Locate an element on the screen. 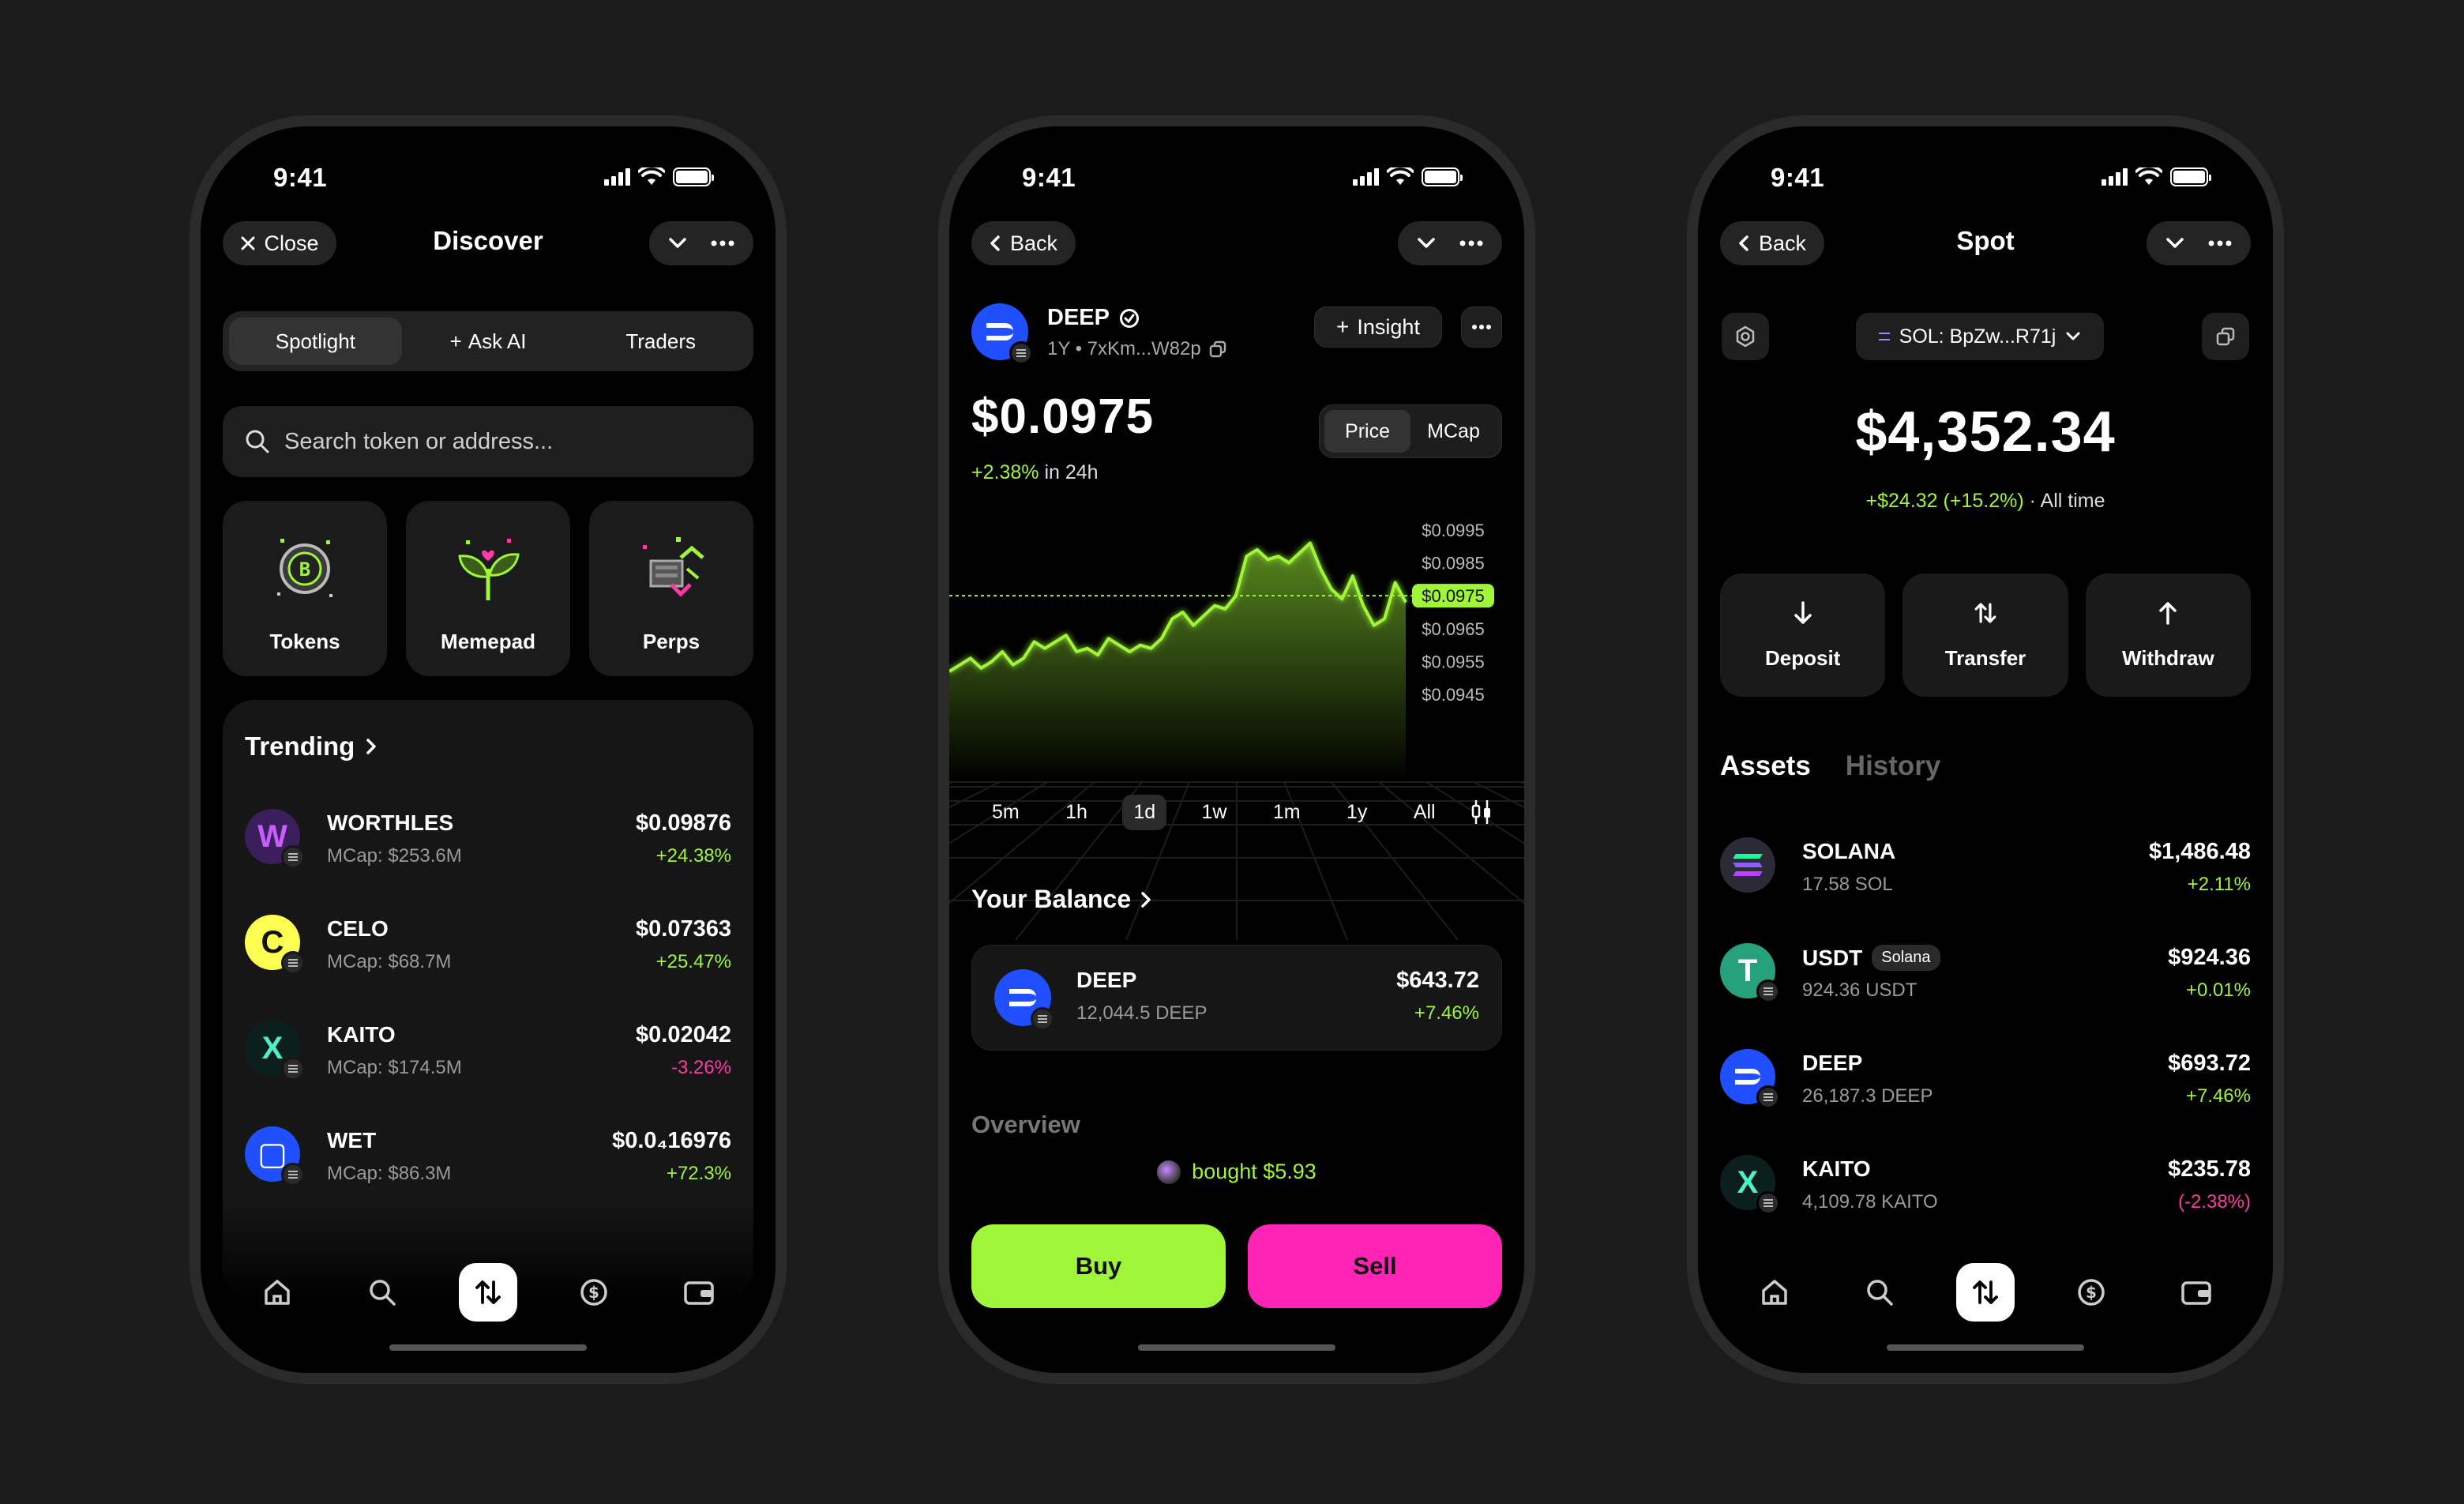  withdraw-button: Withdraw is located at coordinates (2168, 635).